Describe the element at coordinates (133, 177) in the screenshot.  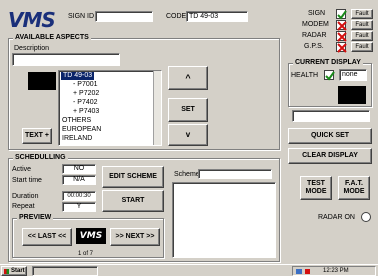
I see `edit-scheme-button: EDIT SCHEME` at that location.